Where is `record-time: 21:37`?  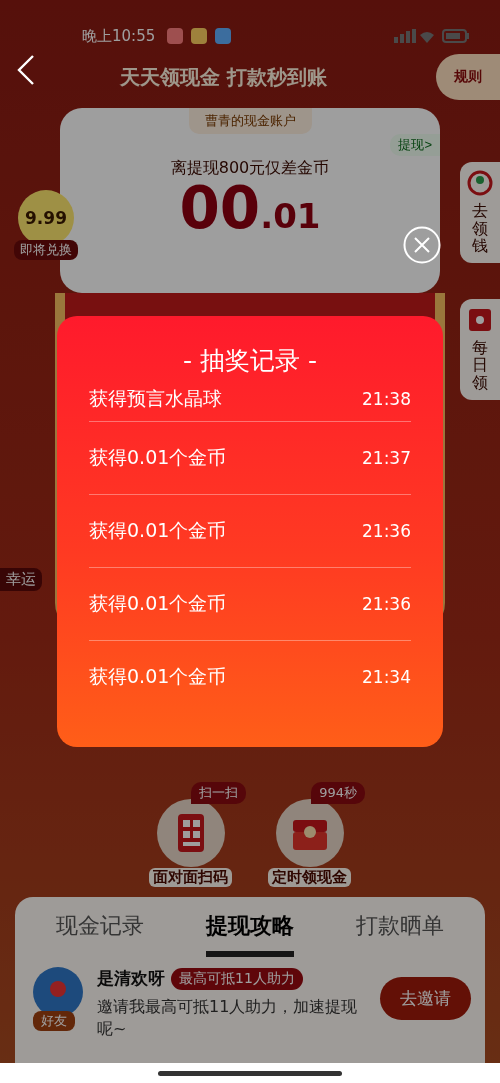 record-time: 21:37 is located at coordinates (386, 458).